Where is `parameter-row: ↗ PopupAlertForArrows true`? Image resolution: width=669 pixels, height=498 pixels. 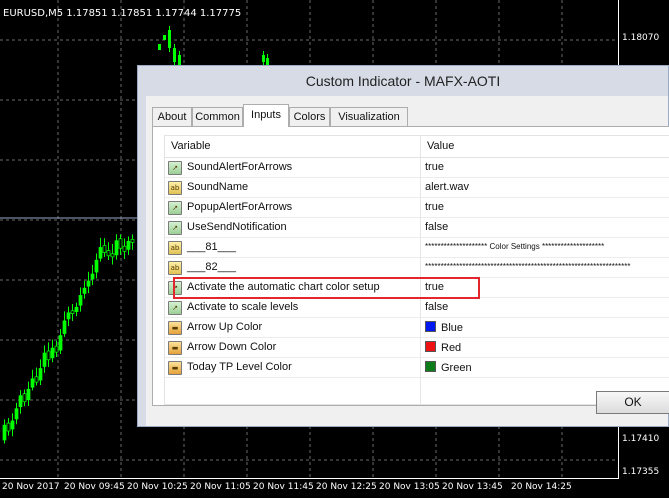 parameter-row: ↗ PopupAlertForArrows true is located at coordinates (417, 208).